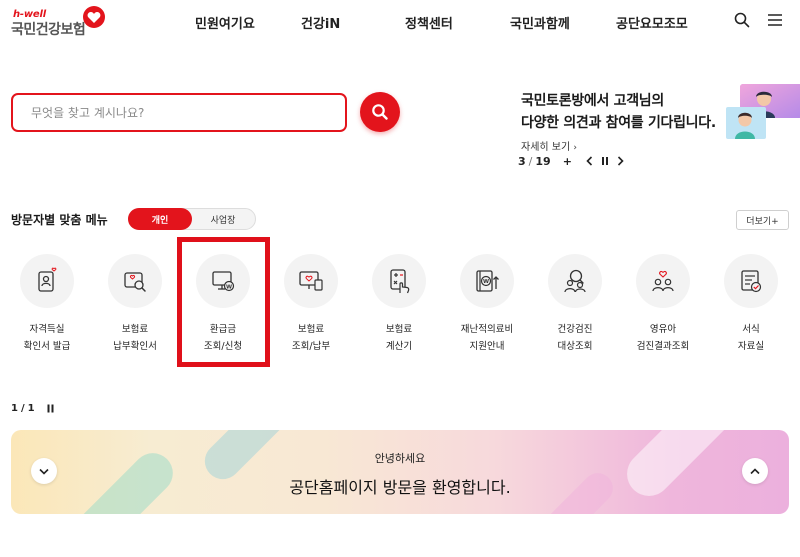  What do you see at coordinates (763, 111) in the screenshot?
I see `discussion-people-illustration` at bounding box center [763, 111].